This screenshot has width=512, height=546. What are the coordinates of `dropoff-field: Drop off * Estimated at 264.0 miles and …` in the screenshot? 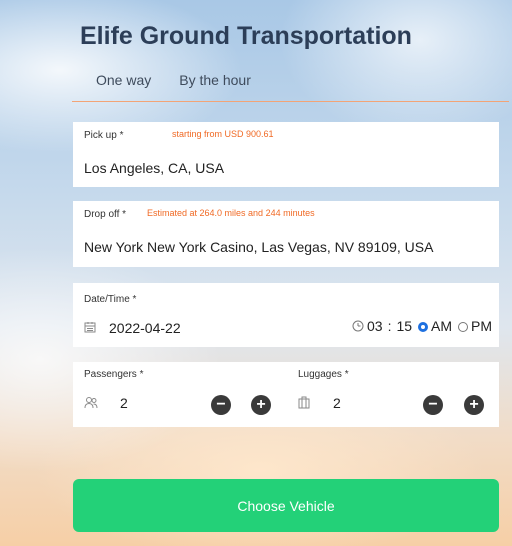 It's located at (286, 234).